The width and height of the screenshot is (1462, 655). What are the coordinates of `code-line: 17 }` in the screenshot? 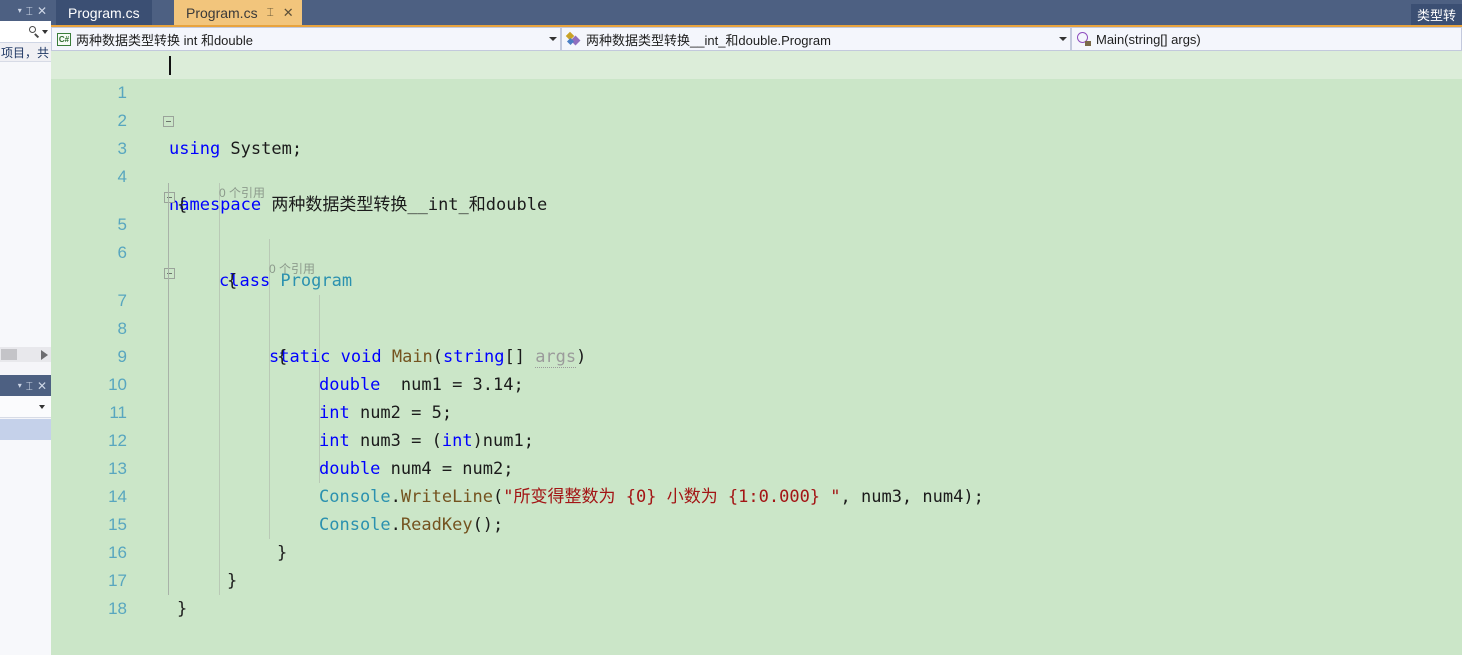 It's located at (756, 579).